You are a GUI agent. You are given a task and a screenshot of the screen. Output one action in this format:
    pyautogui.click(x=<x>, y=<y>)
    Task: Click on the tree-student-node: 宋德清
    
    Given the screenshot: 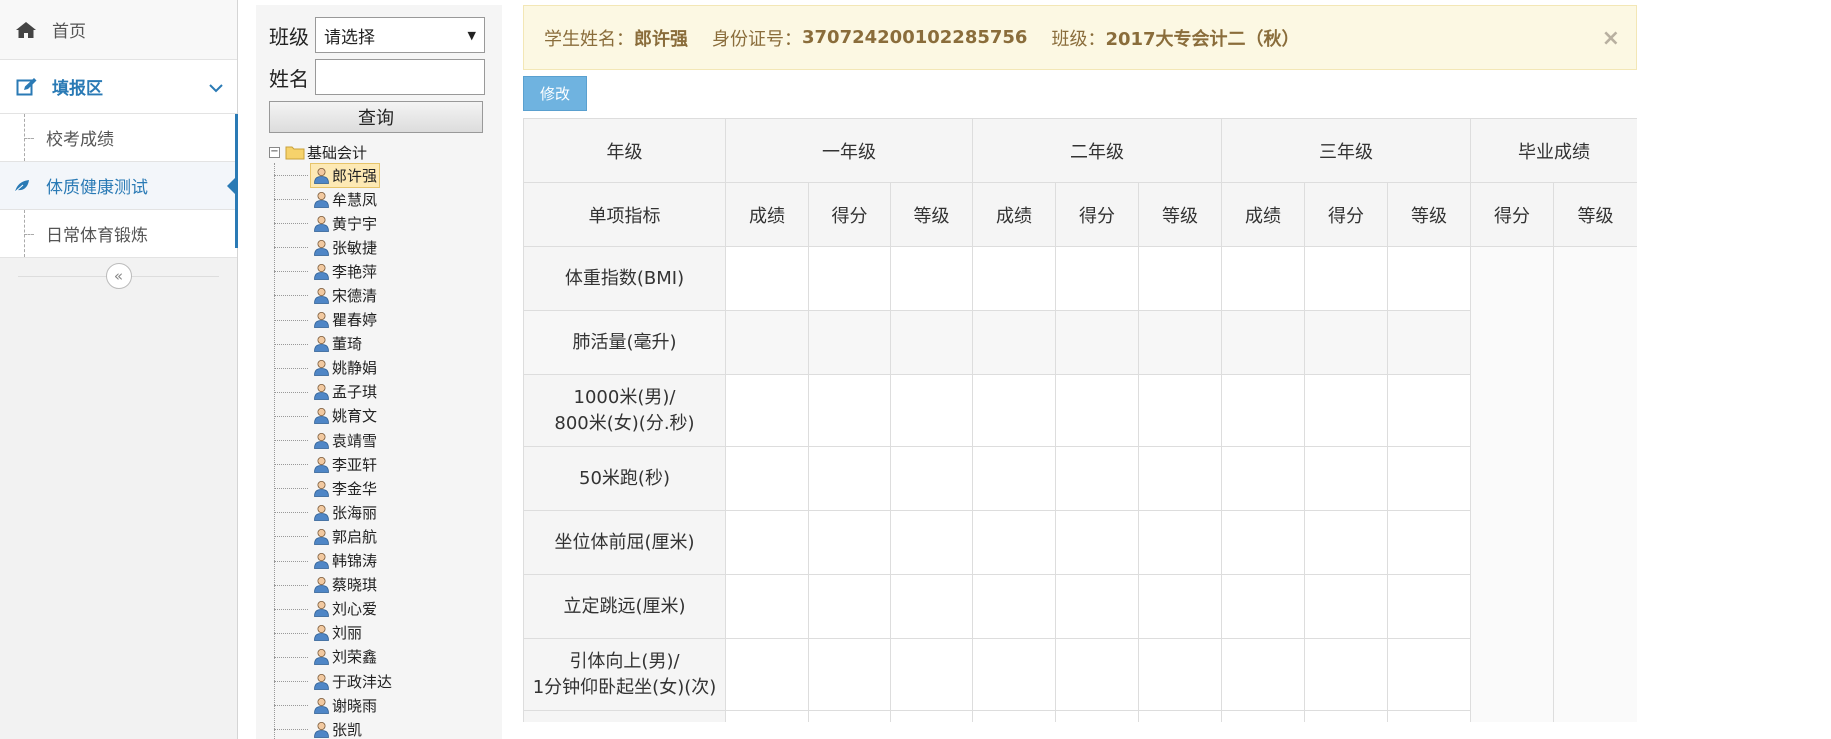 What is the action you would take?
    pyautogui.click(x=381, y=295)
    